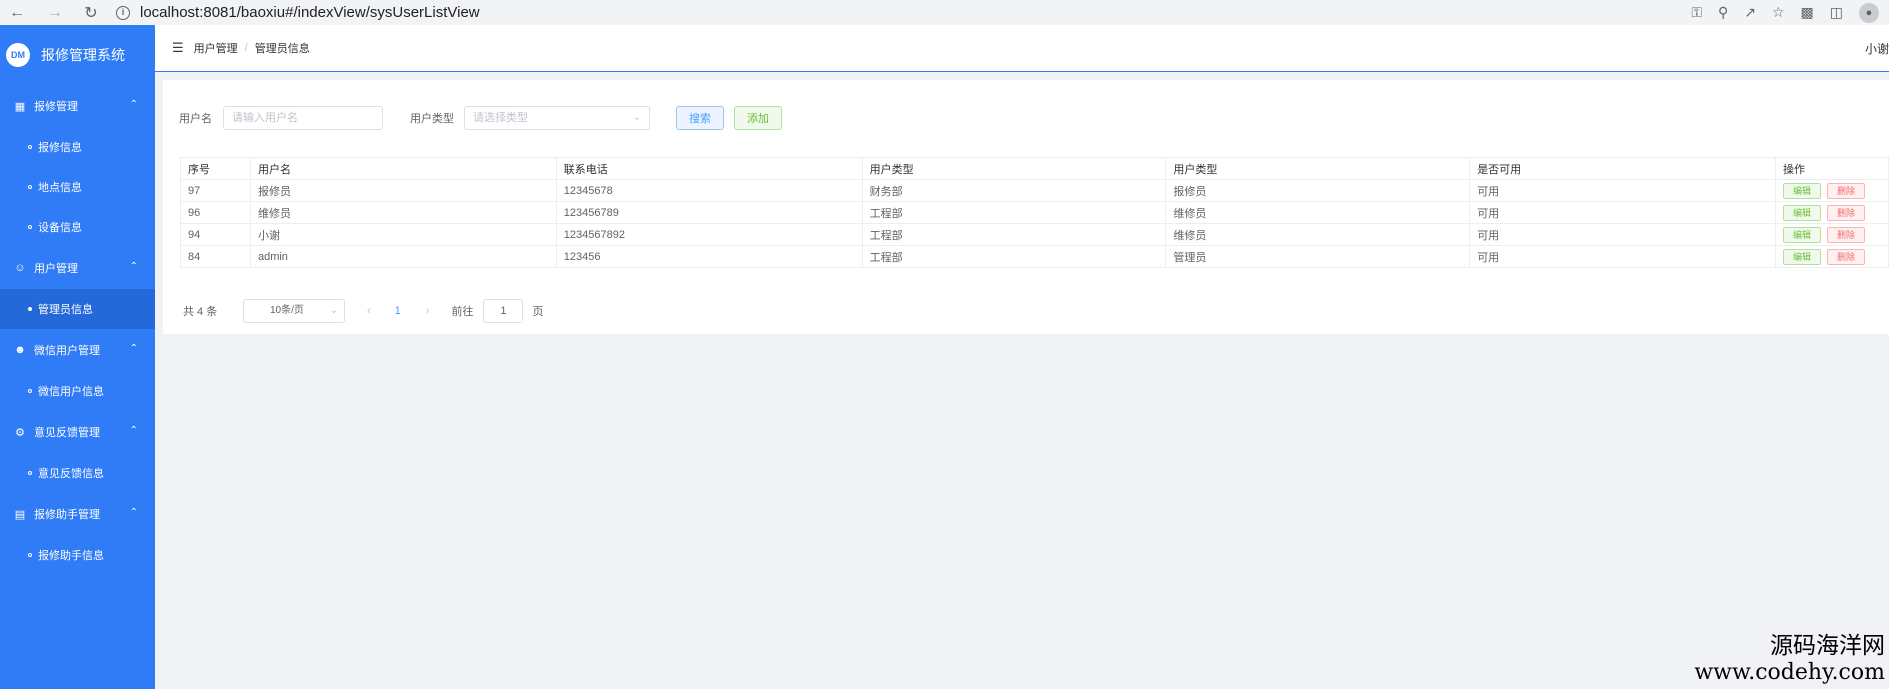 This screenshot has height=689, width=1889. Describe the element at coordinates (500, 118) in the screenshot. I see `usertype-placeholder: 请选择类型` at that location.